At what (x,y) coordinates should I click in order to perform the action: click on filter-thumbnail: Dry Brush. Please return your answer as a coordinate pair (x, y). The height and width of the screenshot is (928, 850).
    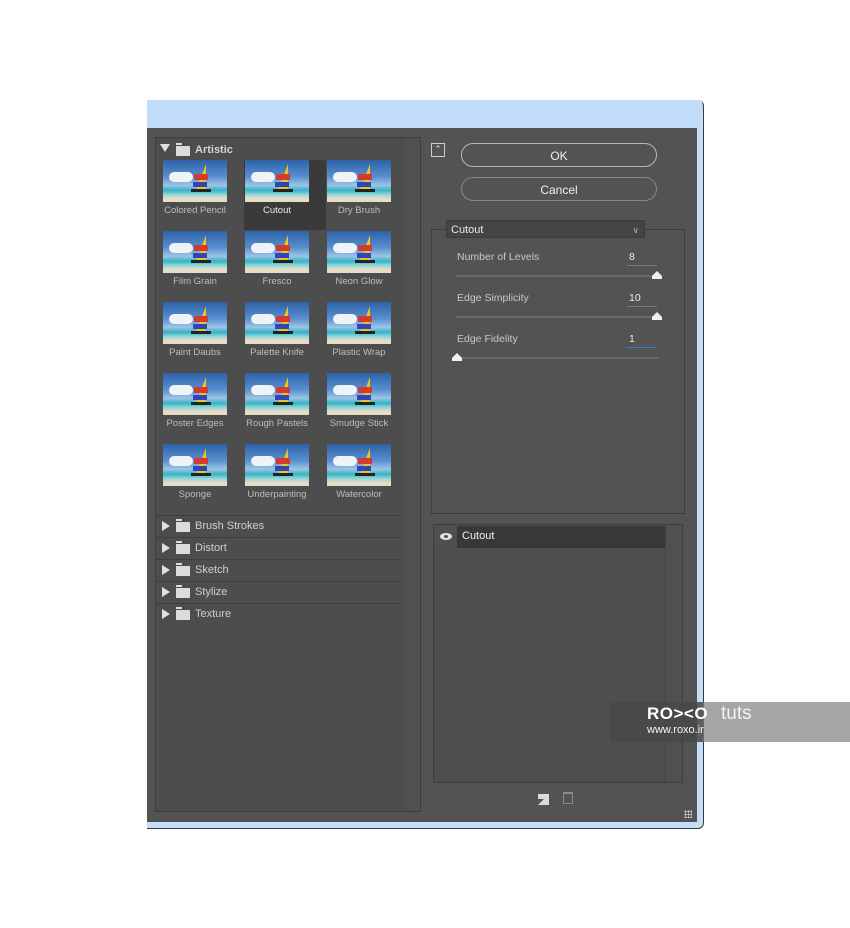
    Looking at the image, I should click on (367, 195).